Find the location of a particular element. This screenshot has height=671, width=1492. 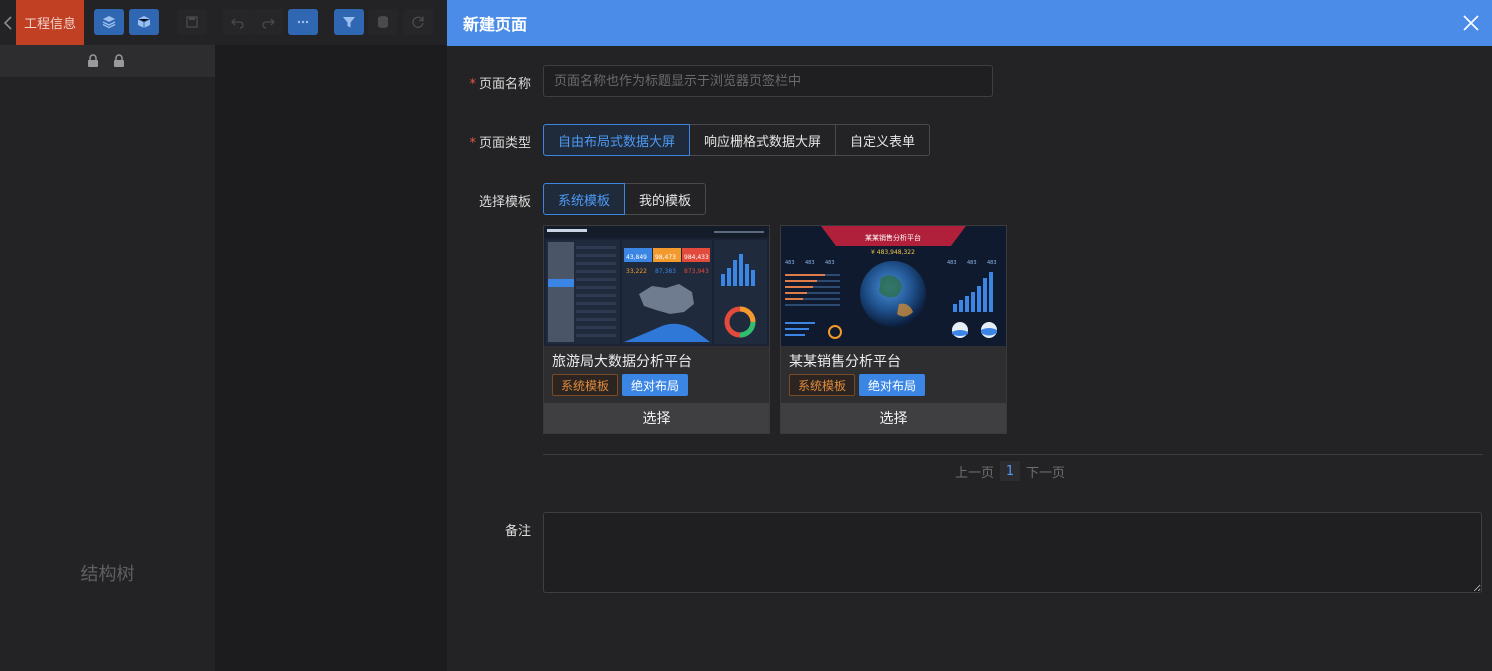

page-type-free-layout: 自由布局式数据大屏 is located at coordinates (617, 140).